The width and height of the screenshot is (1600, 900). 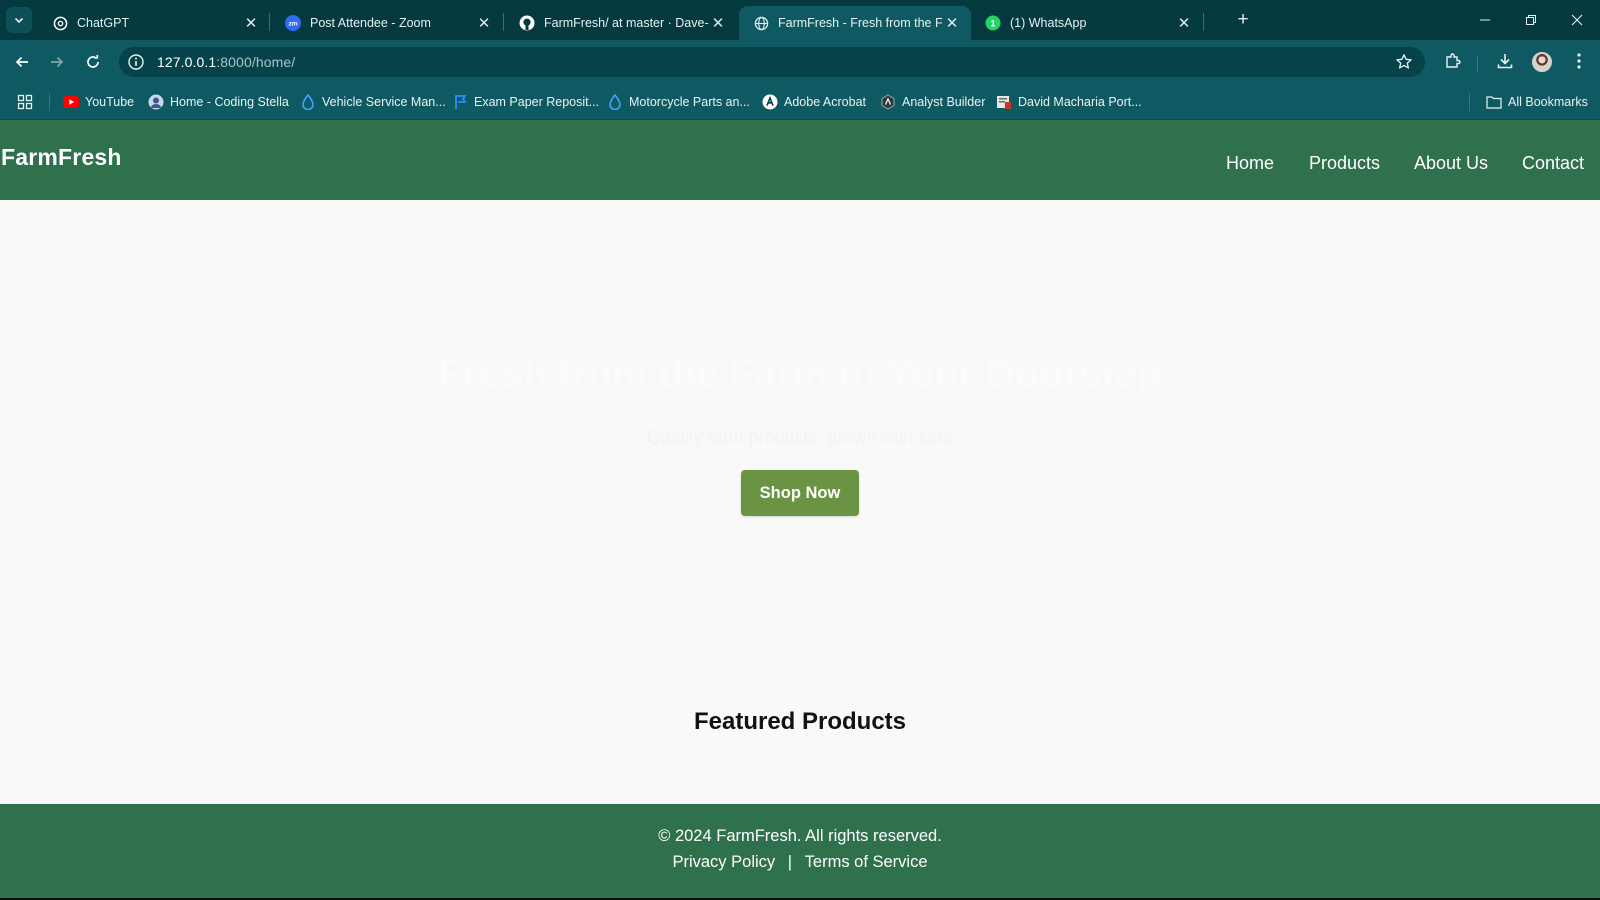 I want to click on bookmark-analyst-builder: Analyst Builder, so click(x=932, y=102).